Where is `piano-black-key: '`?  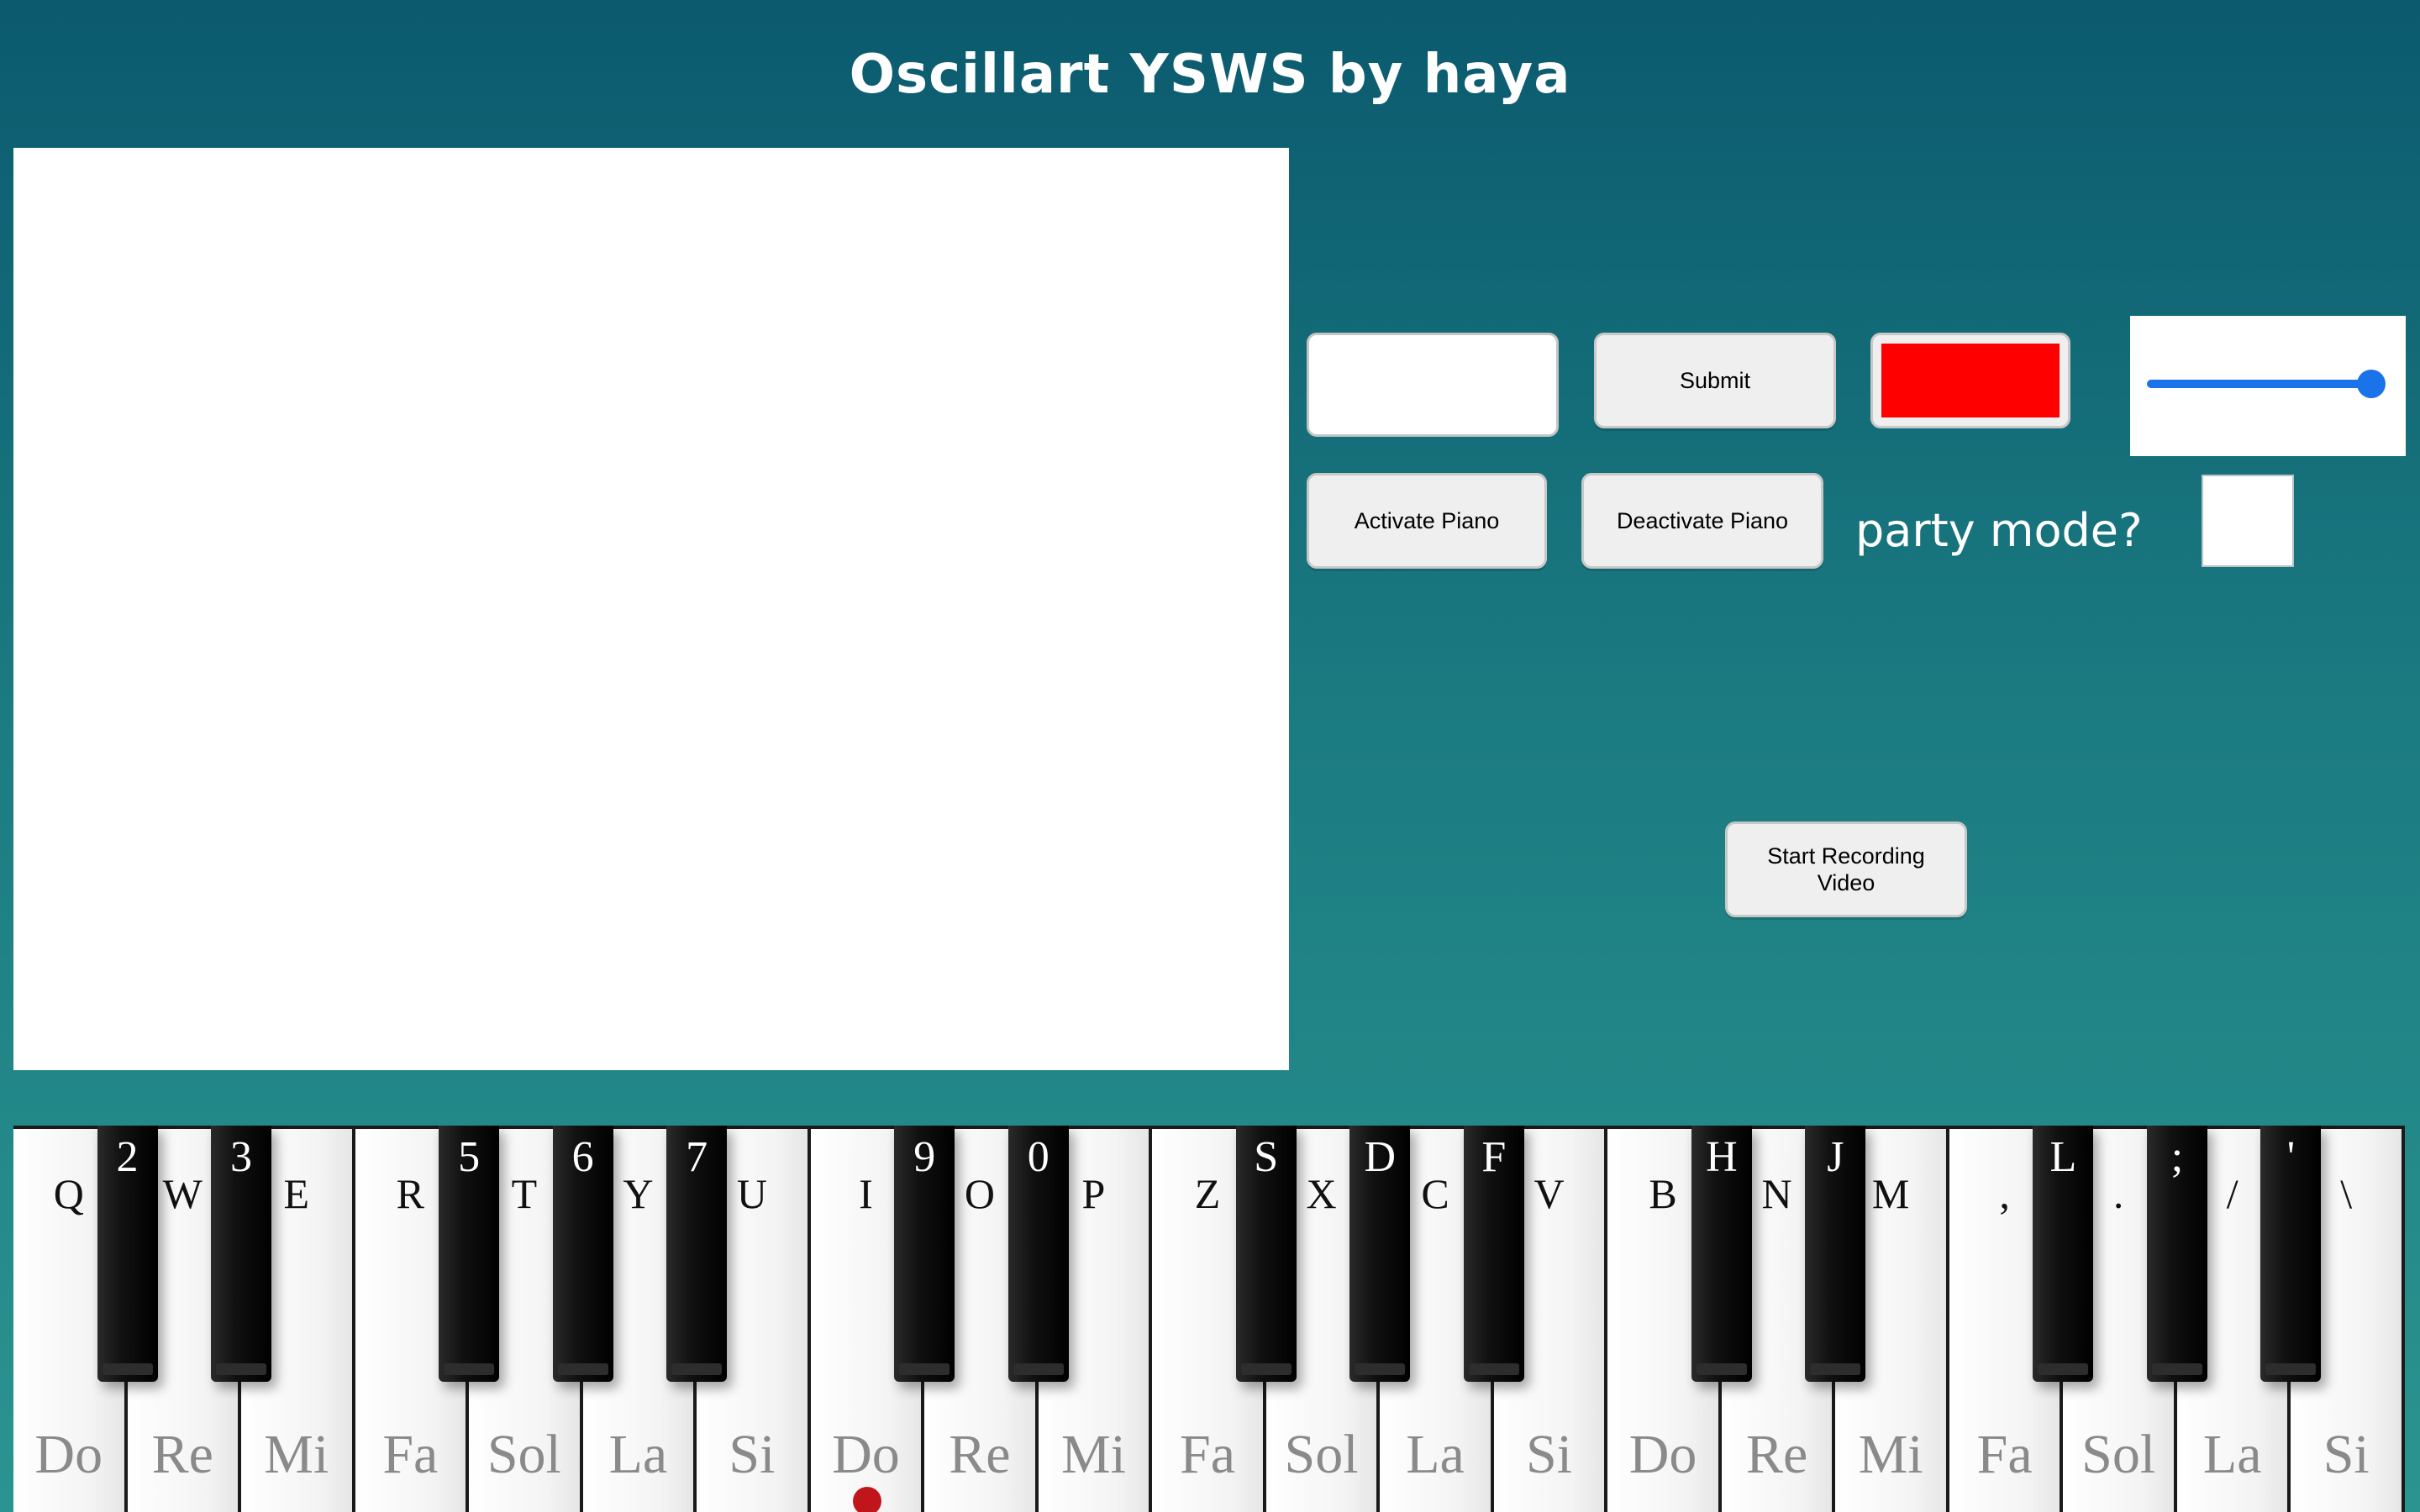
piano-black-key: ' is located at coordinates (2291, 1254).